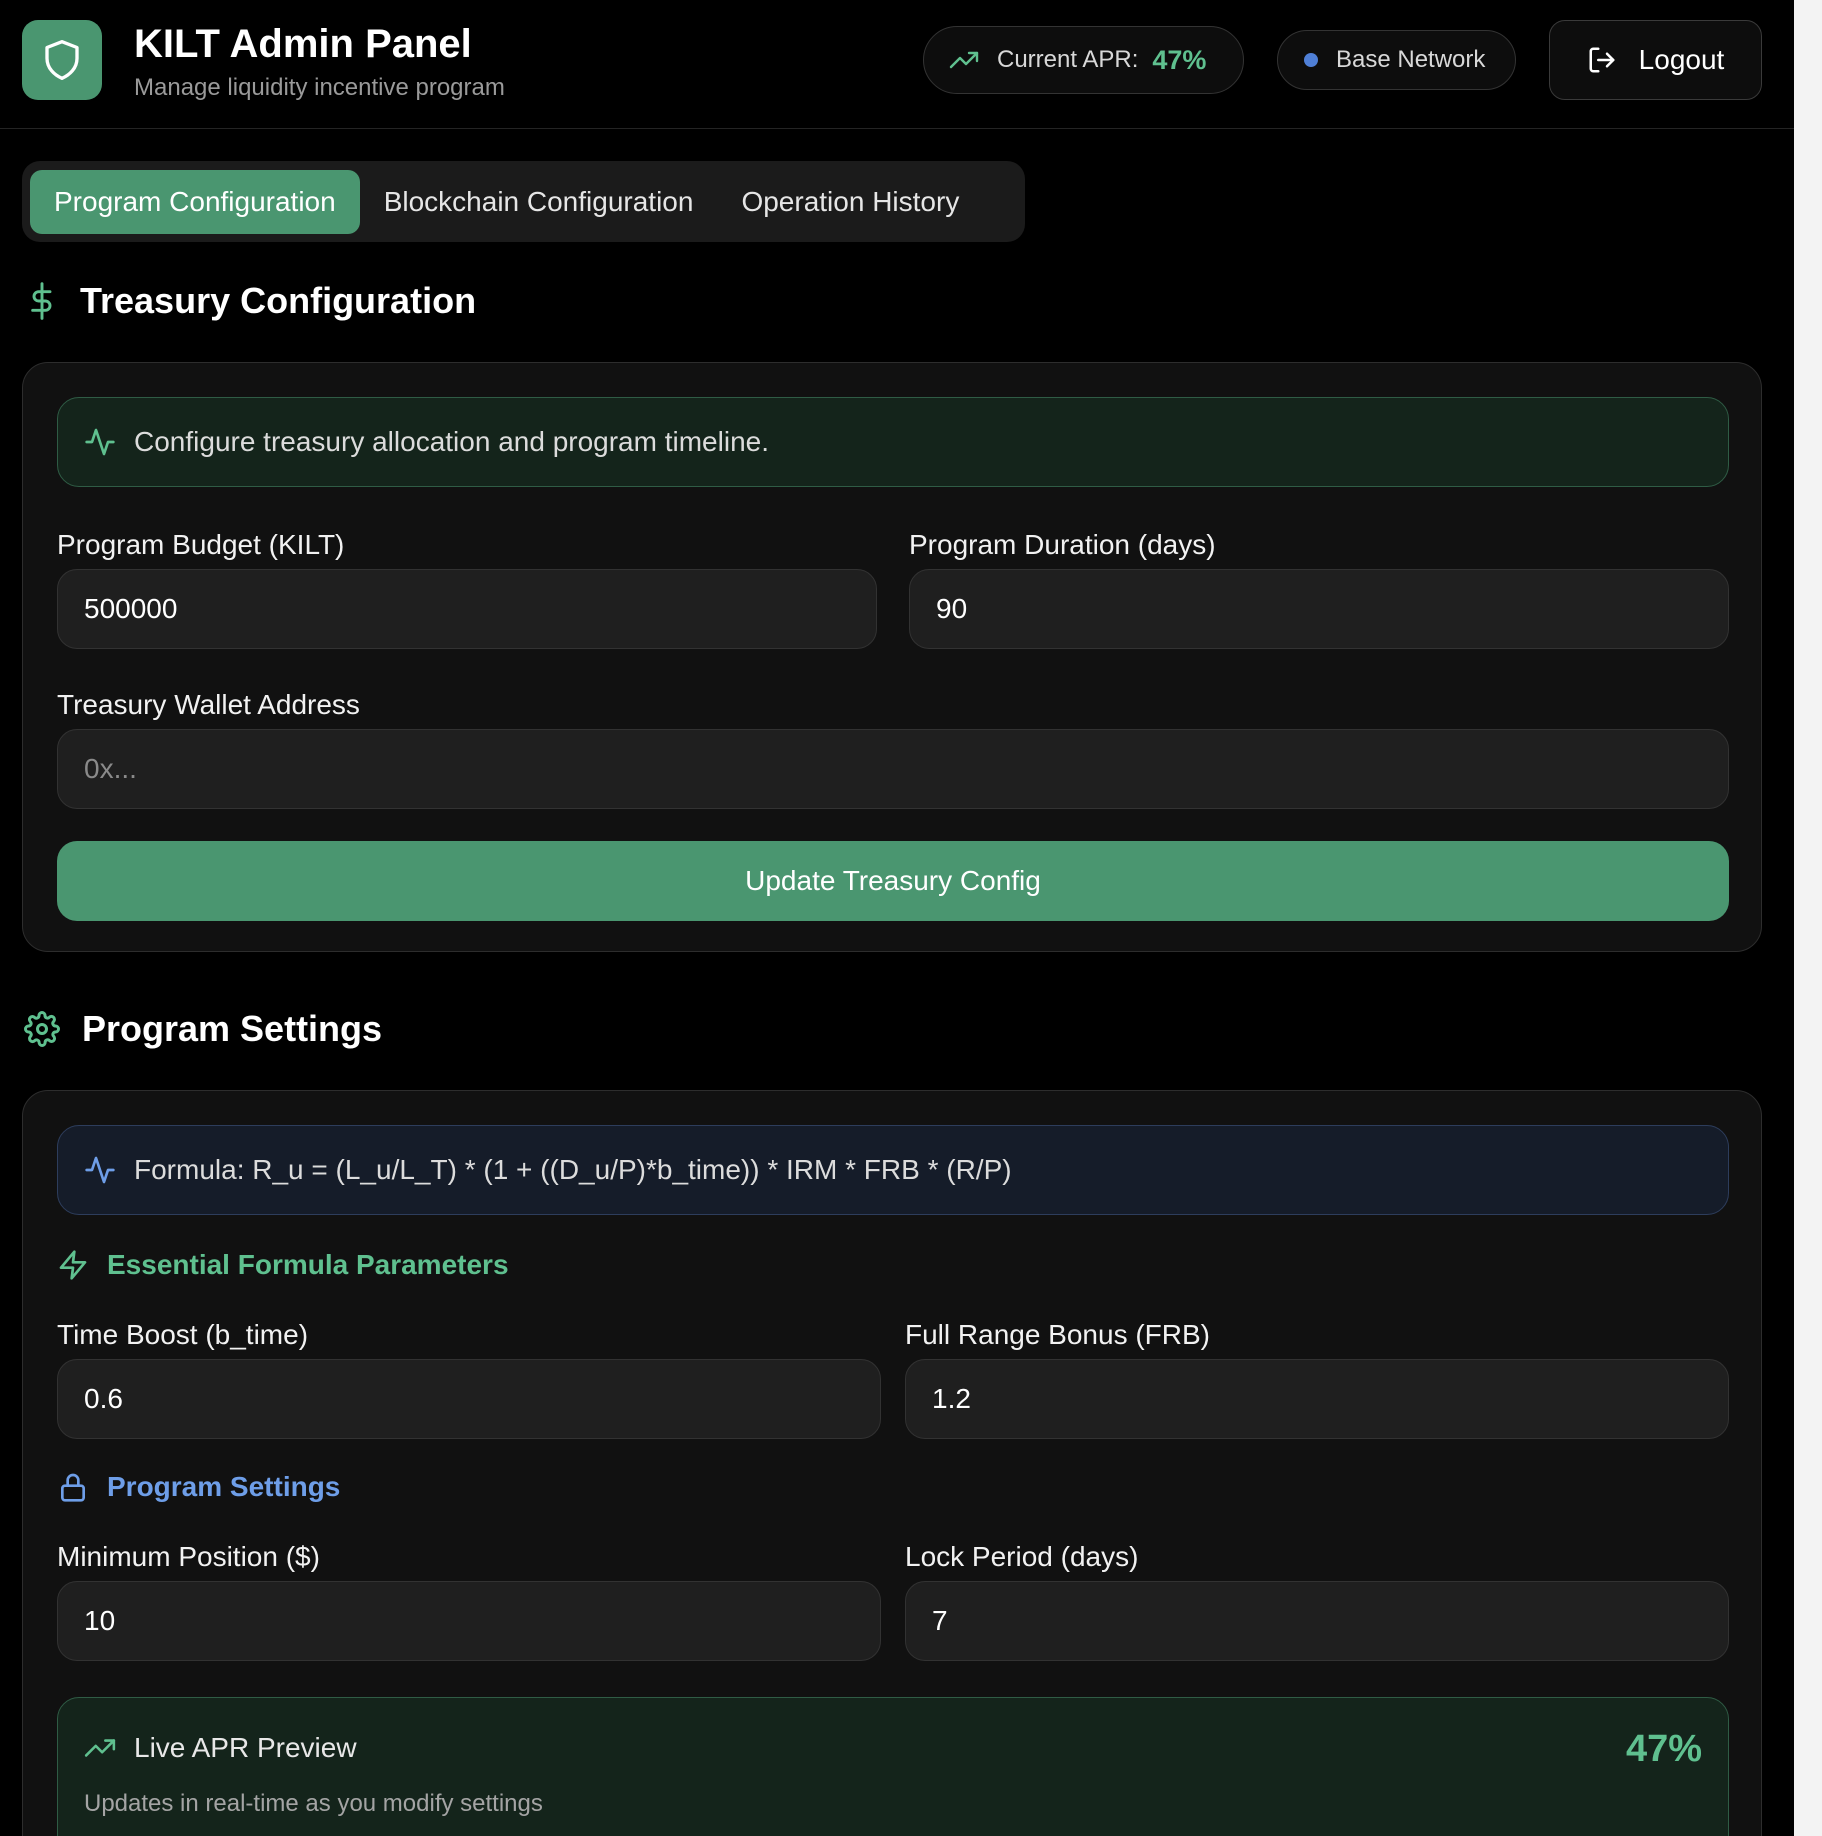 The image size is (1822, 1836). I want to click on zap-icon, so click(73, 1265).